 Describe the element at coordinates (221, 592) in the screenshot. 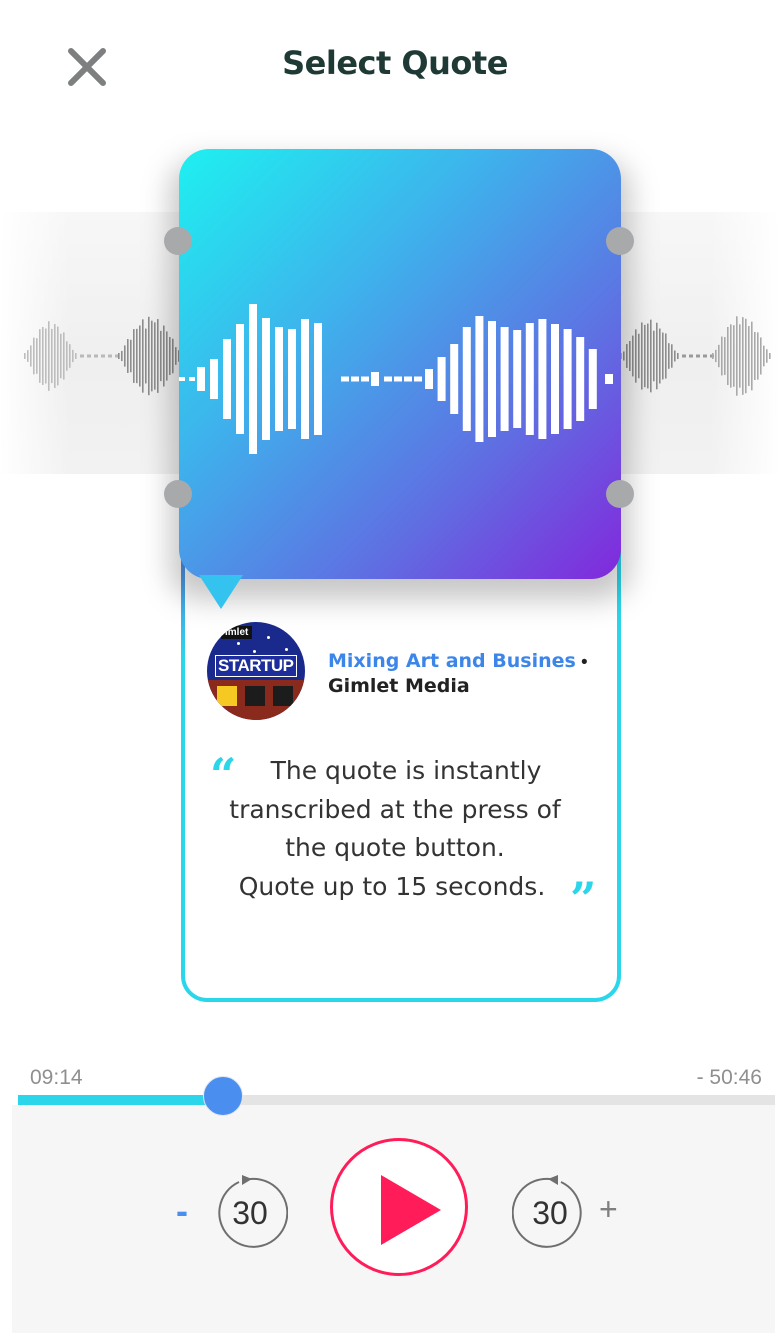

I see `clip-pointer` at that location.